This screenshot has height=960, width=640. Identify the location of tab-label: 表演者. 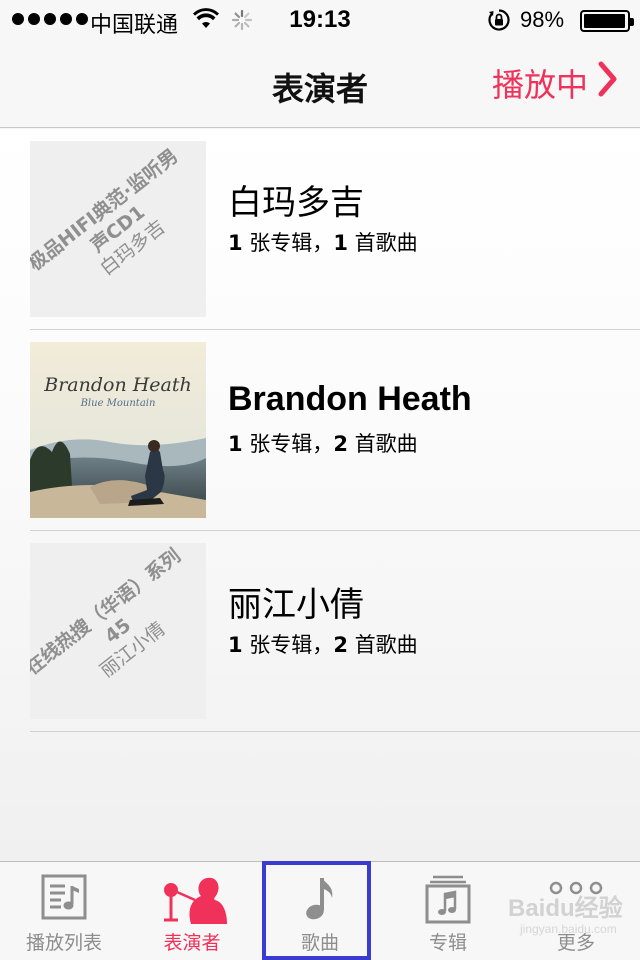
(192, 943).